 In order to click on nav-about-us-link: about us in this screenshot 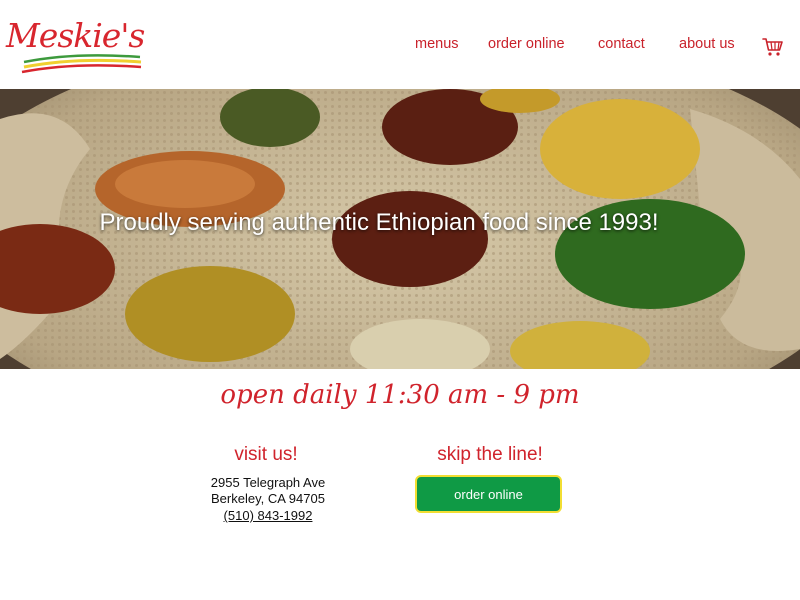, I will do `click(707, 46)`.